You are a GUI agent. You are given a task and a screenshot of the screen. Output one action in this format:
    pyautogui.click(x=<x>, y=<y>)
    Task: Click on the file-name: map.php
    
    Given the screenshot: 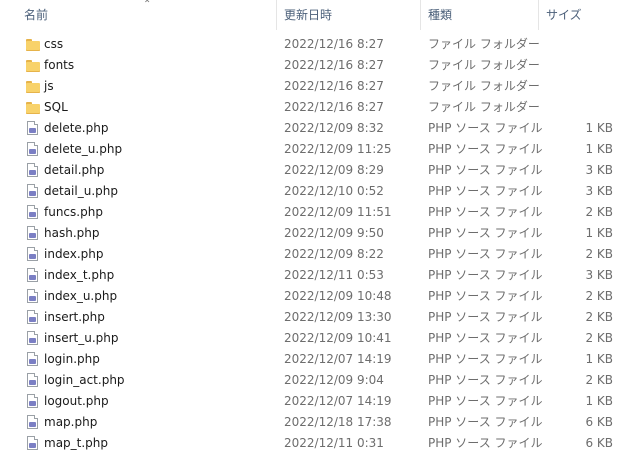 What is the action you would take?
    pyautogui.click(x=71, y=422)
    